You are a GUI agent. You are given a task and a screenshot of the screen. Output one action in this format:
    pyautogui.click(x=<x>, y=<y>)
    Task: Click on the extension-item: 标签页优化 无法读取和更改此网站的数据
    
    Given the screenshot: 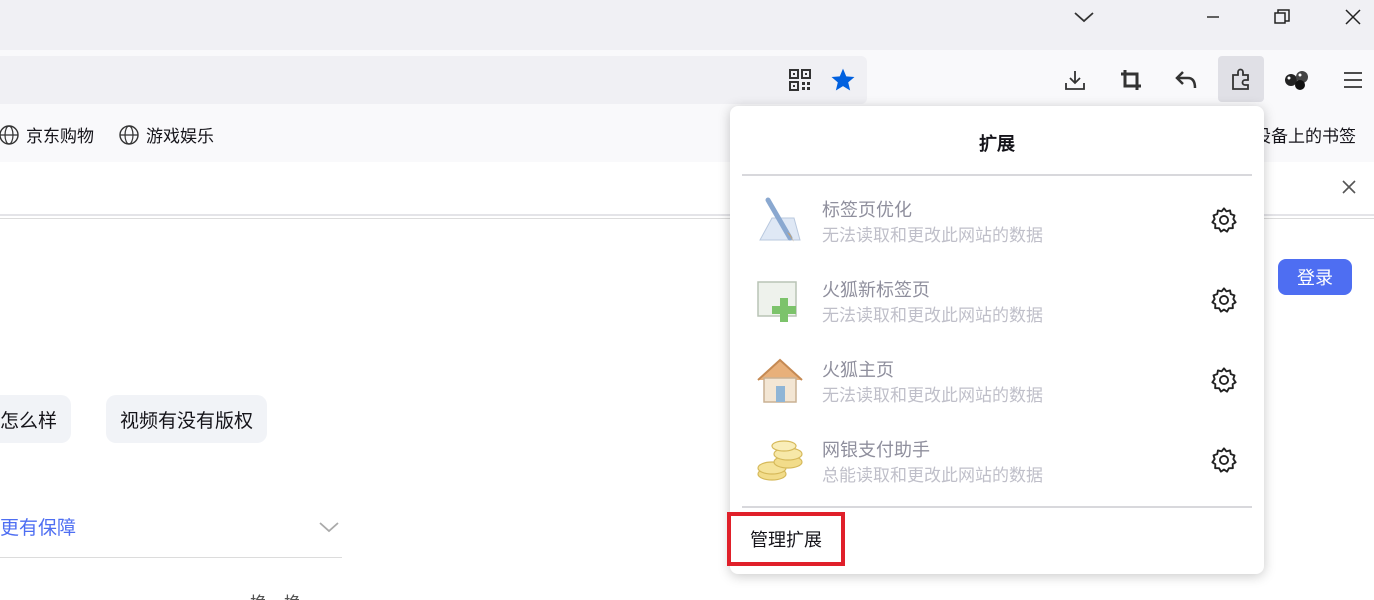 What is the action you would take?
    pyautogui.click(x=997, y=221)
    